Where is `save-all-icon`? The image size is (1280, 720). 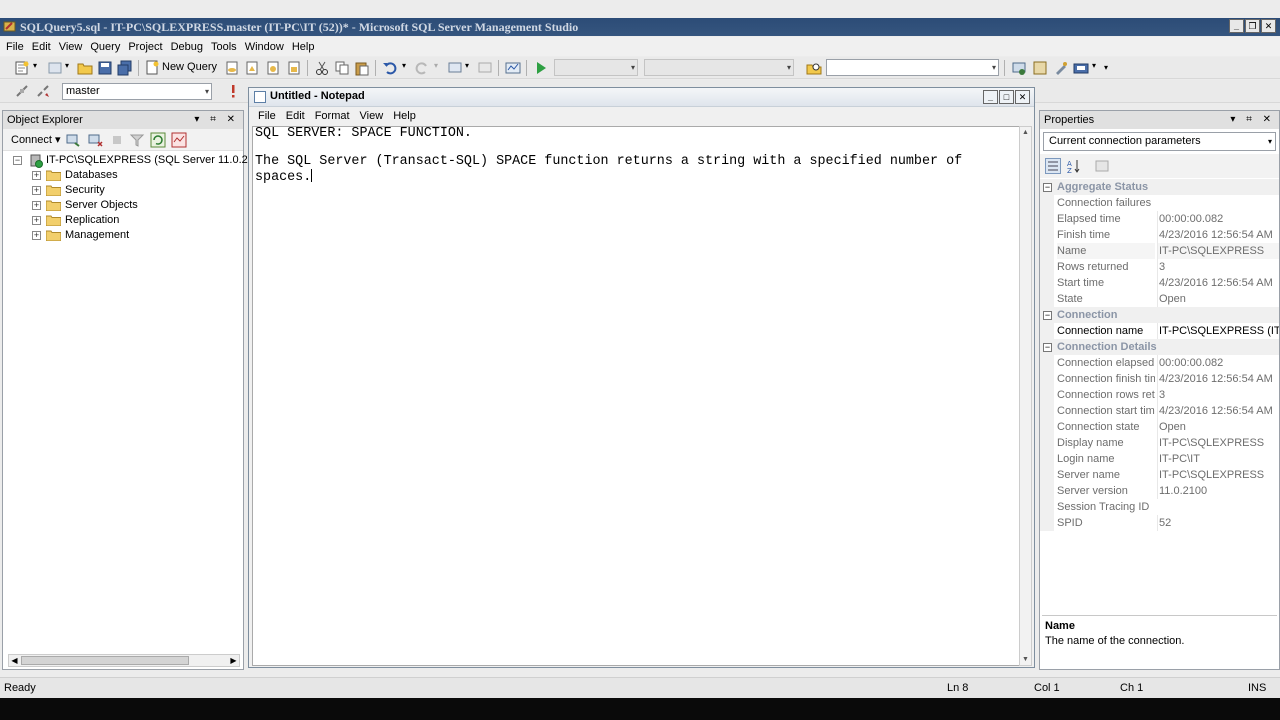
save-all-icon is located at coordinates (125, 68).